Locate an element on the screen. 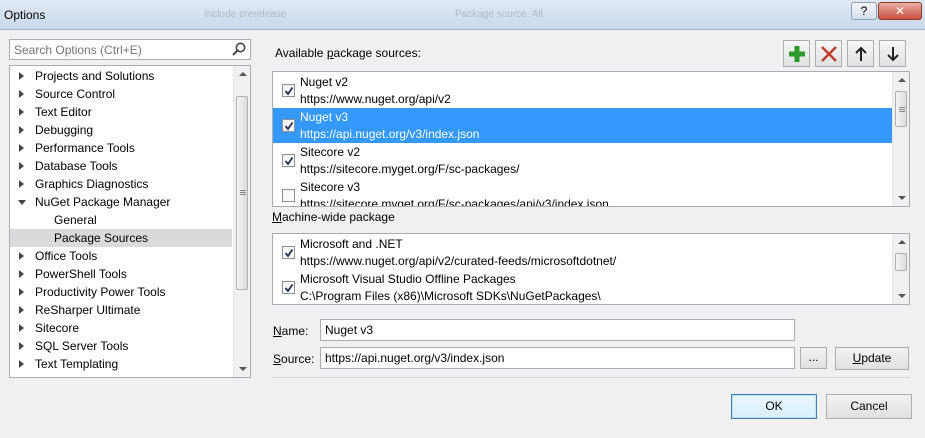 This screenshot has width=925, height=438. tree-item: Source Control is located at coordinates (121, 94).